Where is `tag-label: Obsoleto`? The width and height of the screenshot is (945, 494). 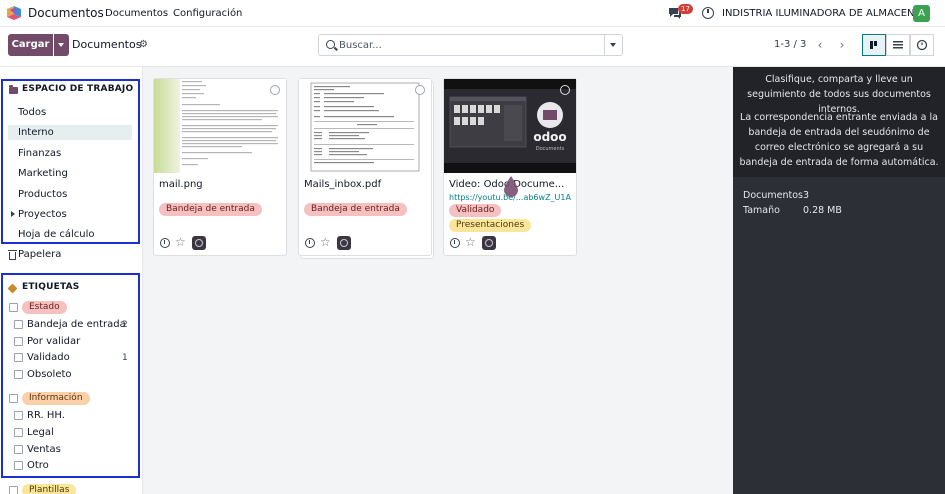 tag-label: Obsoleto is located at coordinates (49, 374).